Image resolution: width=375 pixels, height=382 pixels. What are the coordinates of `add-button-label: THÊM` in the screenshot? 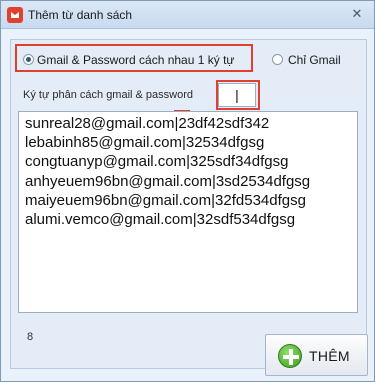 It's located at (329, 356).